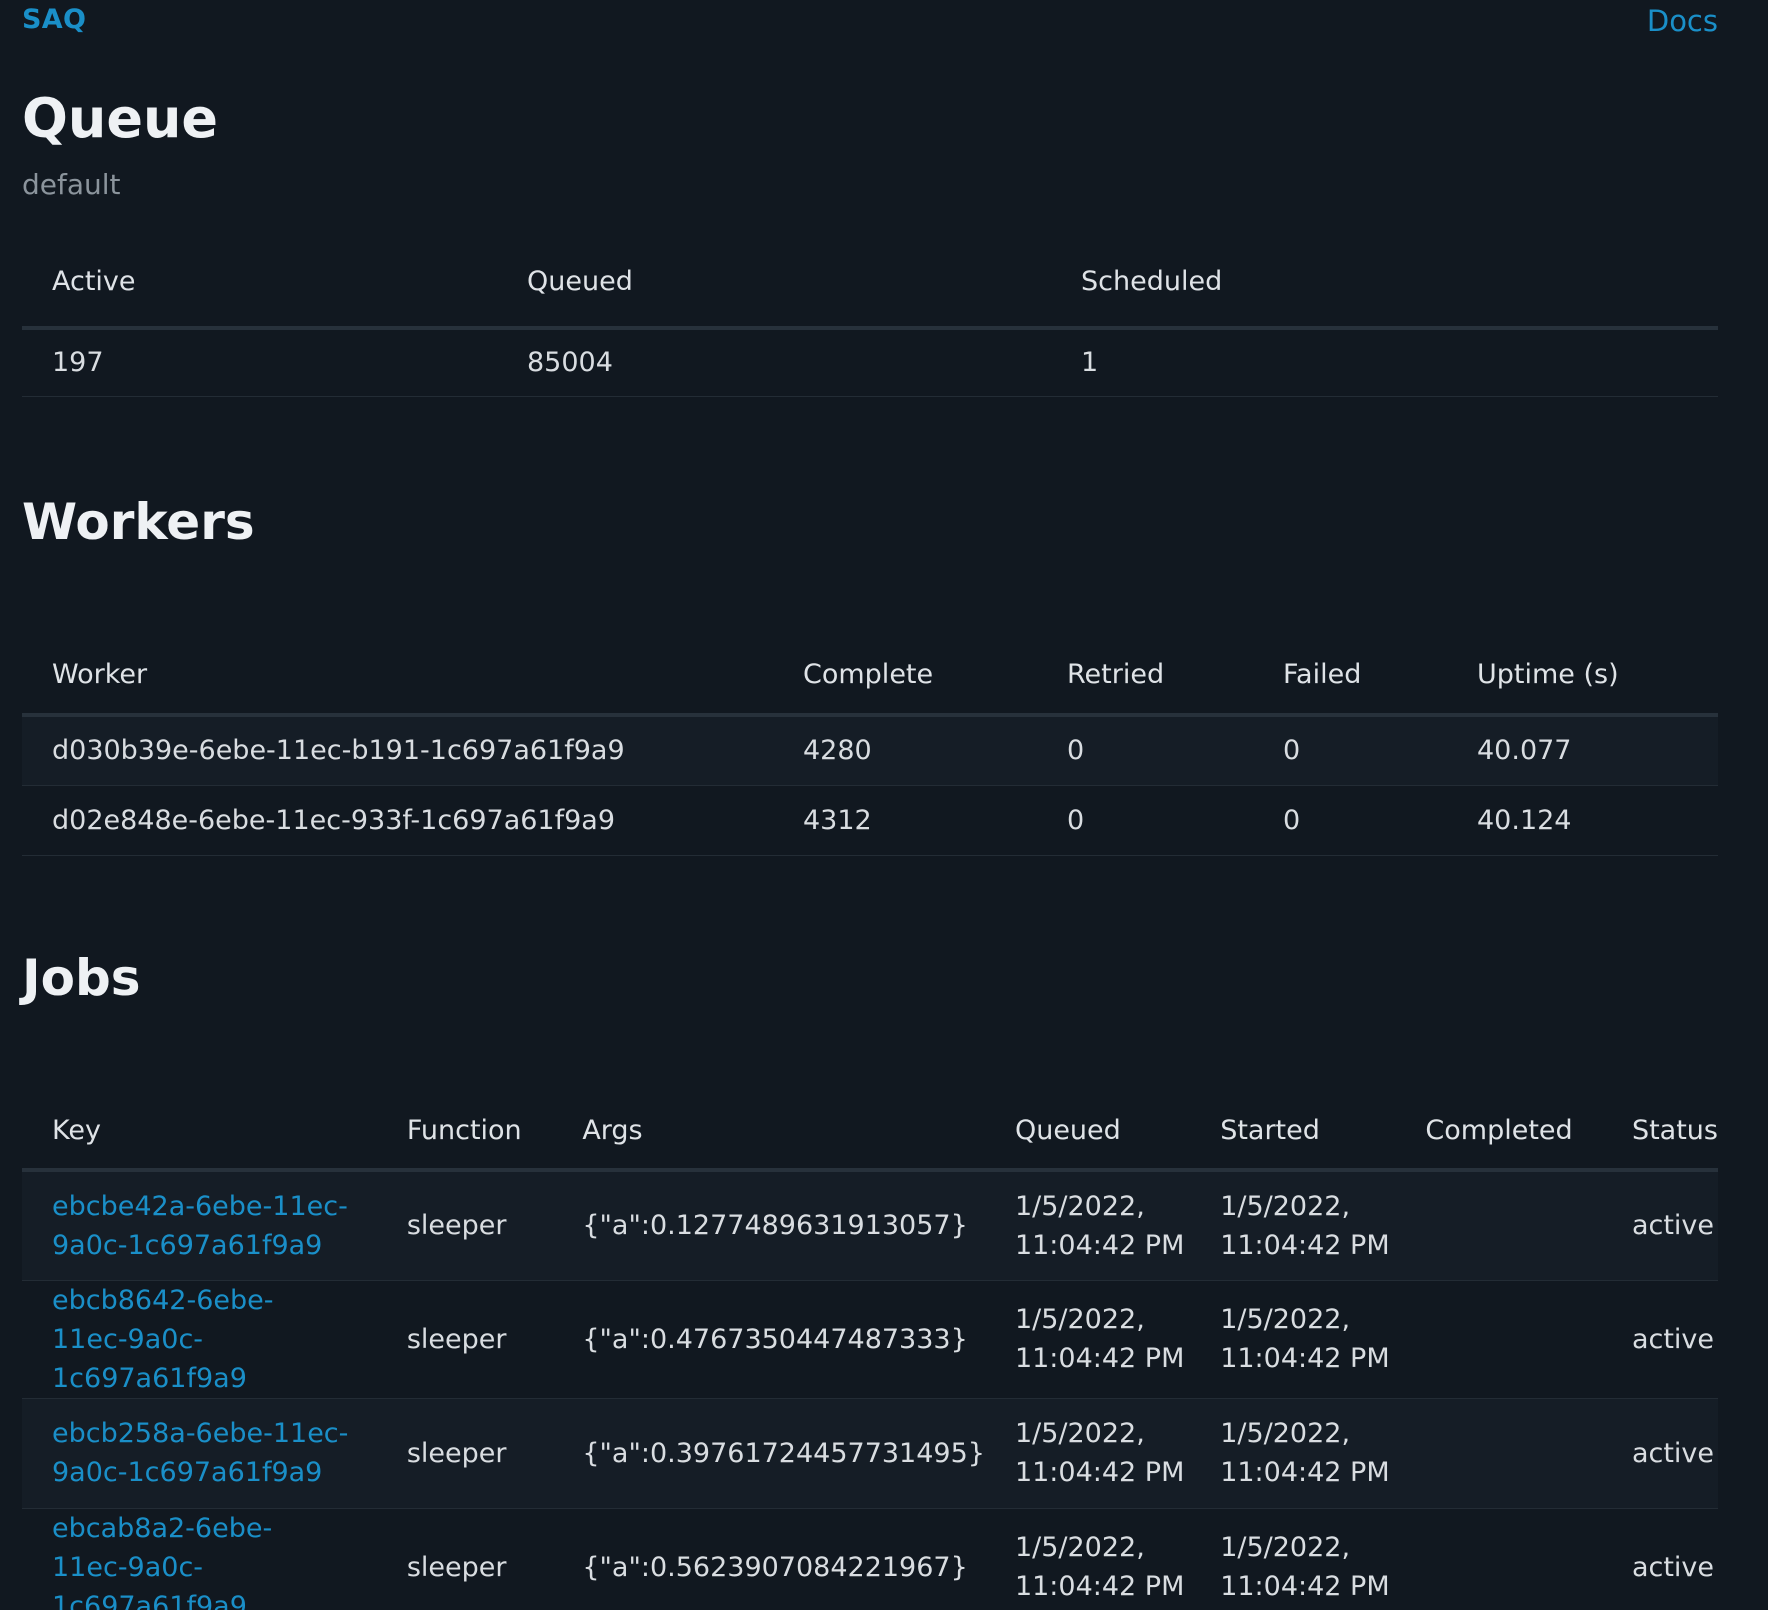  I want to click on job-key-line: ebcbe42a-6ebe-11ec-, so click(200, 1206).